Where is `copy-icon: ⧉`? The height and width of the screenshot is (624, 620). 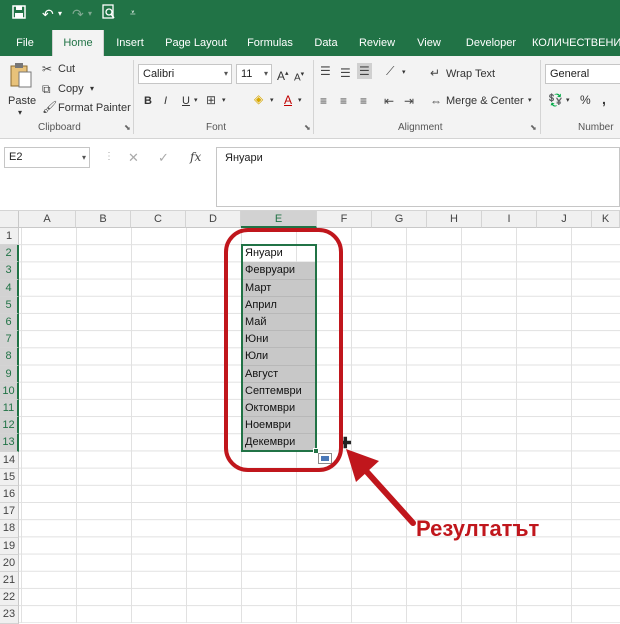
copy-icon: ⧉ is located at coordinates (46, 89).